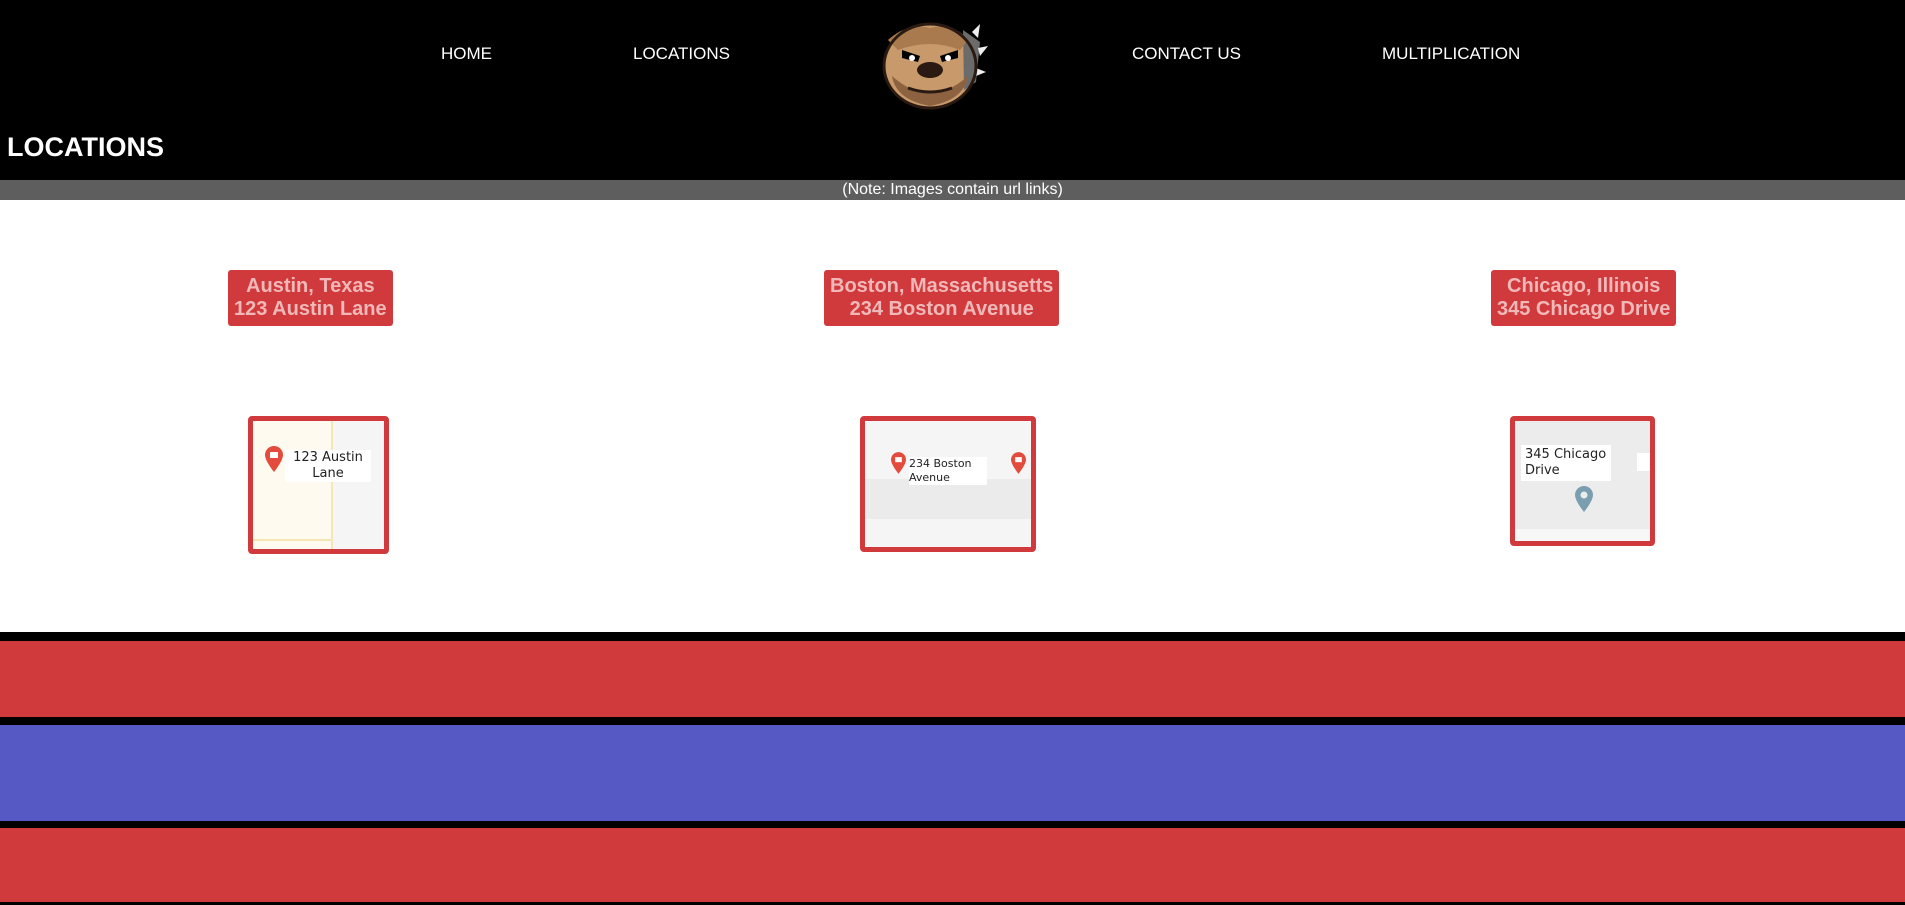 The width and height of the screenshot is (1905, 905). I want to click on nav-contact-link: CONTACT US, so click(1186, 54).